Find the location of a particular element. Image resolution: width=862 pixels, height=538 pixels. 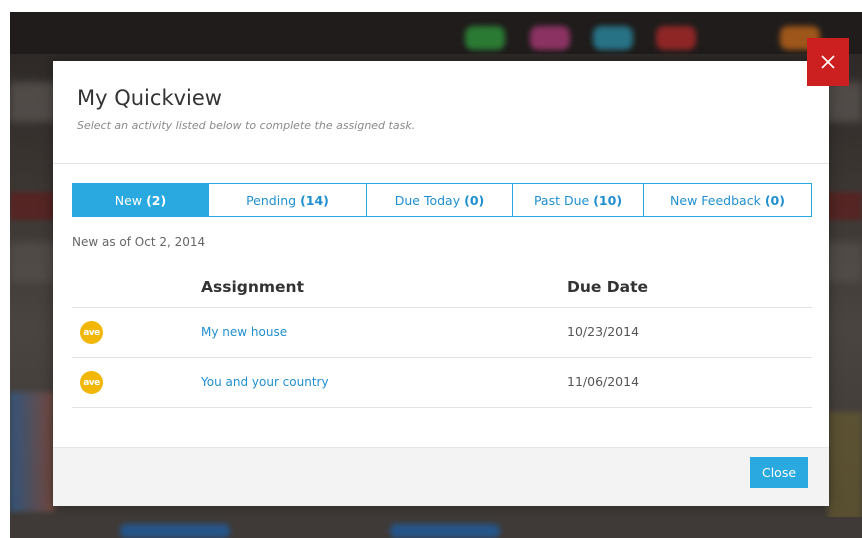

tab-label: New Feedback is located at coordinates (715, 200).